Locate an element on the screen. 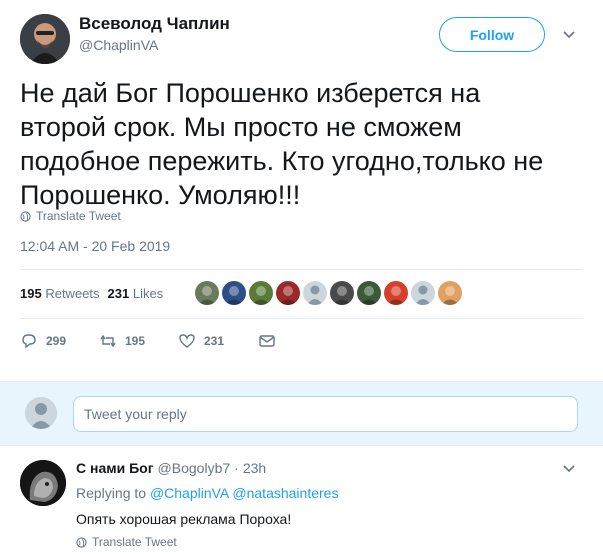 This screenshot has width=603, height=554. likers-avatars is located at coordinates (328, 293).